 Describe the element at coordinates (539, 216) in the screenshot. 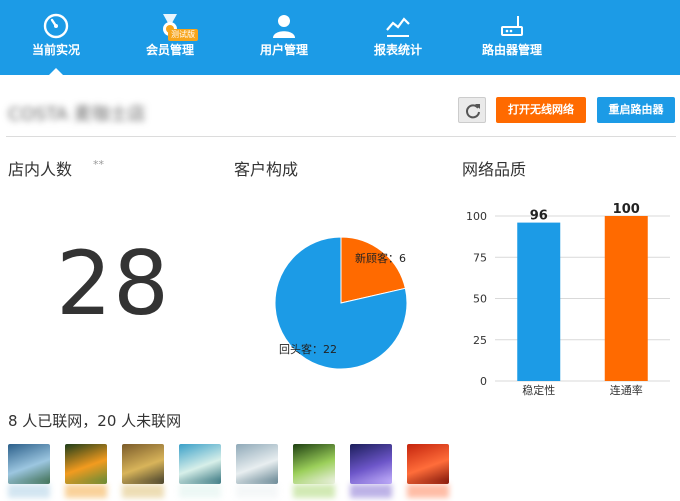

I see `bar-value-label: 96` at that location.